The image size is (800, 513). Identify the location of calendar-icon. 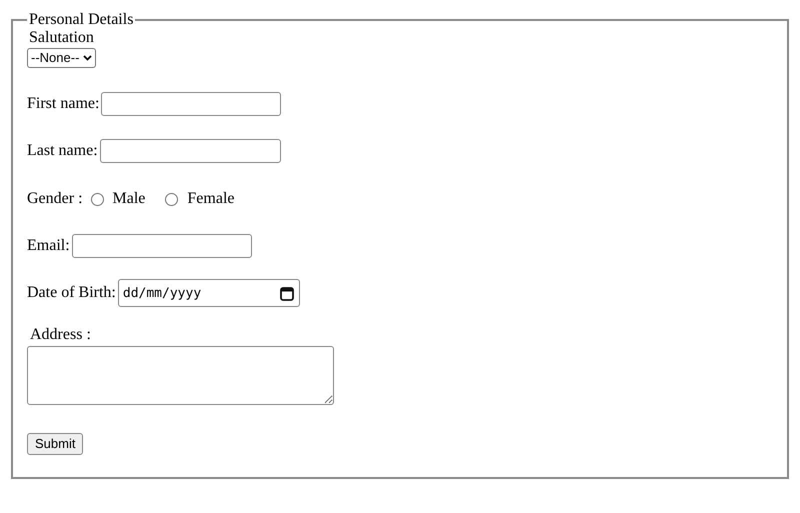
(287, 293).